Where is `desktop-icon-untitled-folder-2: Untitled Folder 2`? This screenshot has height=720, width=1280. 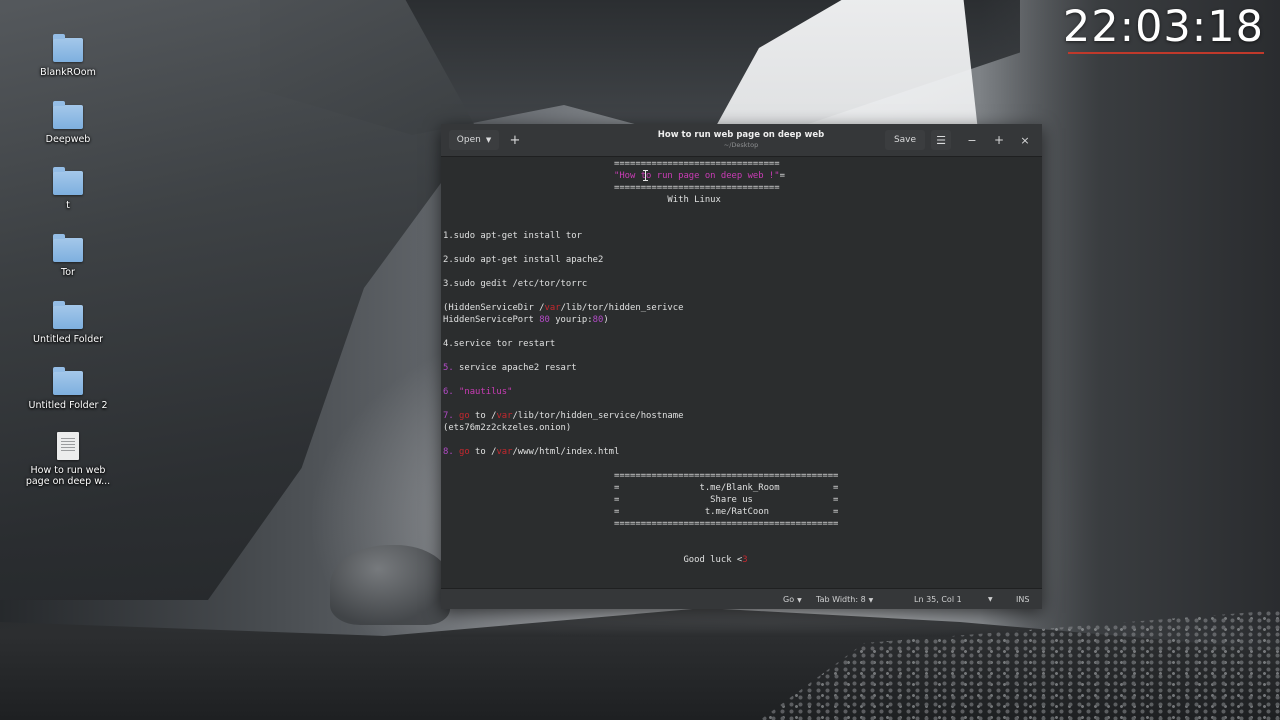 desktop-icon-untitled-folder-2: Untitled Folder 2 is located at coordinates (68, 389).